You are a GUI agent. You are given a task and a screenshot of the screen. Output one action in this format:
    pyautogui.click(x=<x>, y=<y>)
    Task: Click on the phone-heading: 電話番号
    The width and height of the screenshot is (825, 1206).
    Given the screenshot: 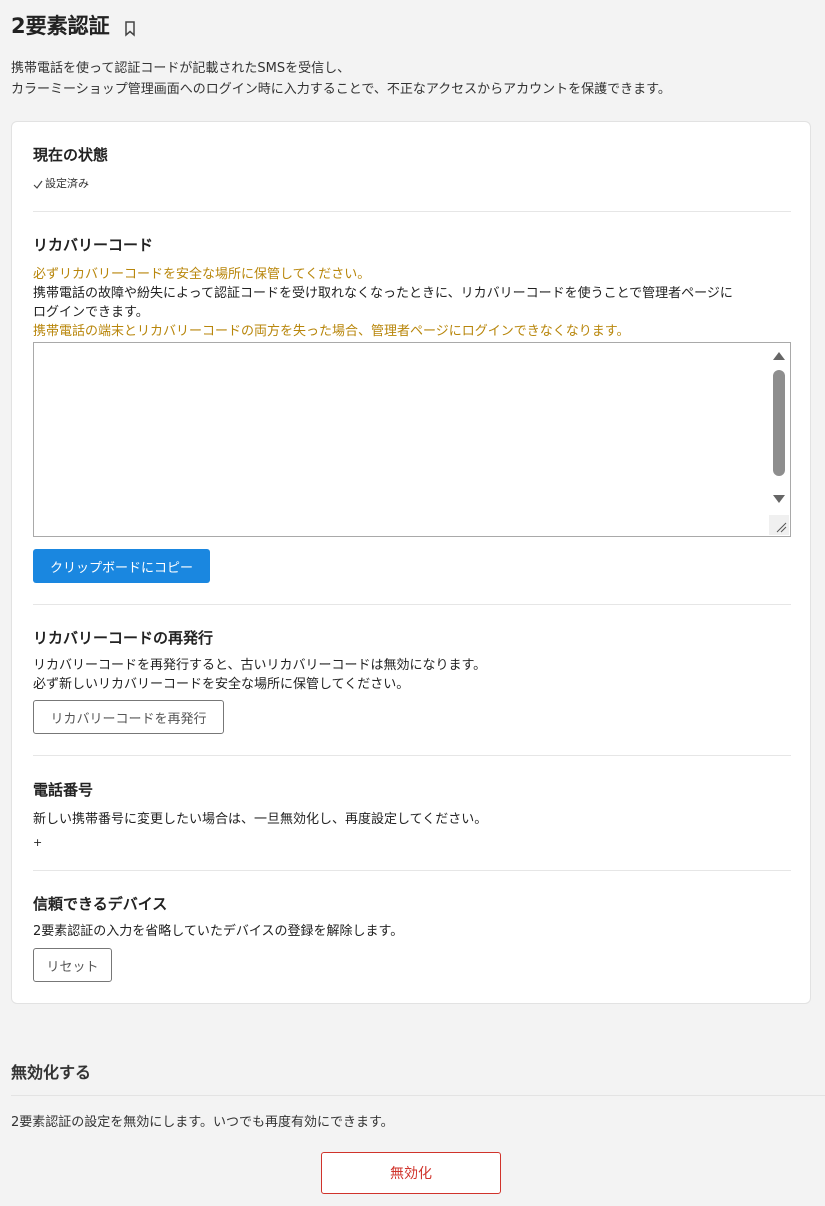 What is the action you would take?
    pyautogui.click(x=63, y=790)
    